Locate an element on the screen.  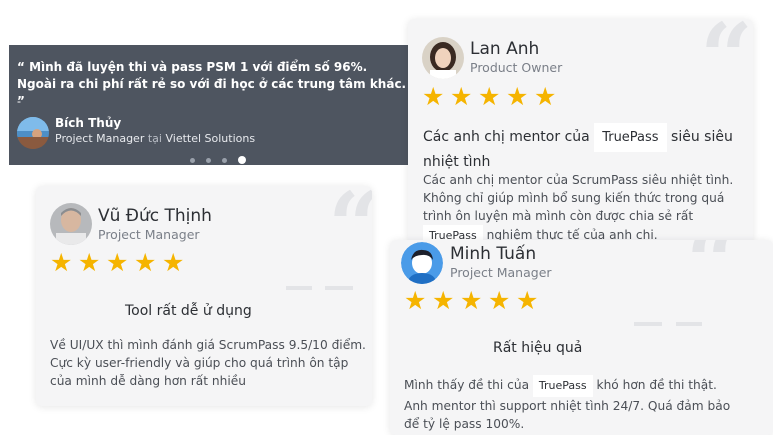
review-headline: Tool rất dễ ử dụng is located at coordinates (188, 311).